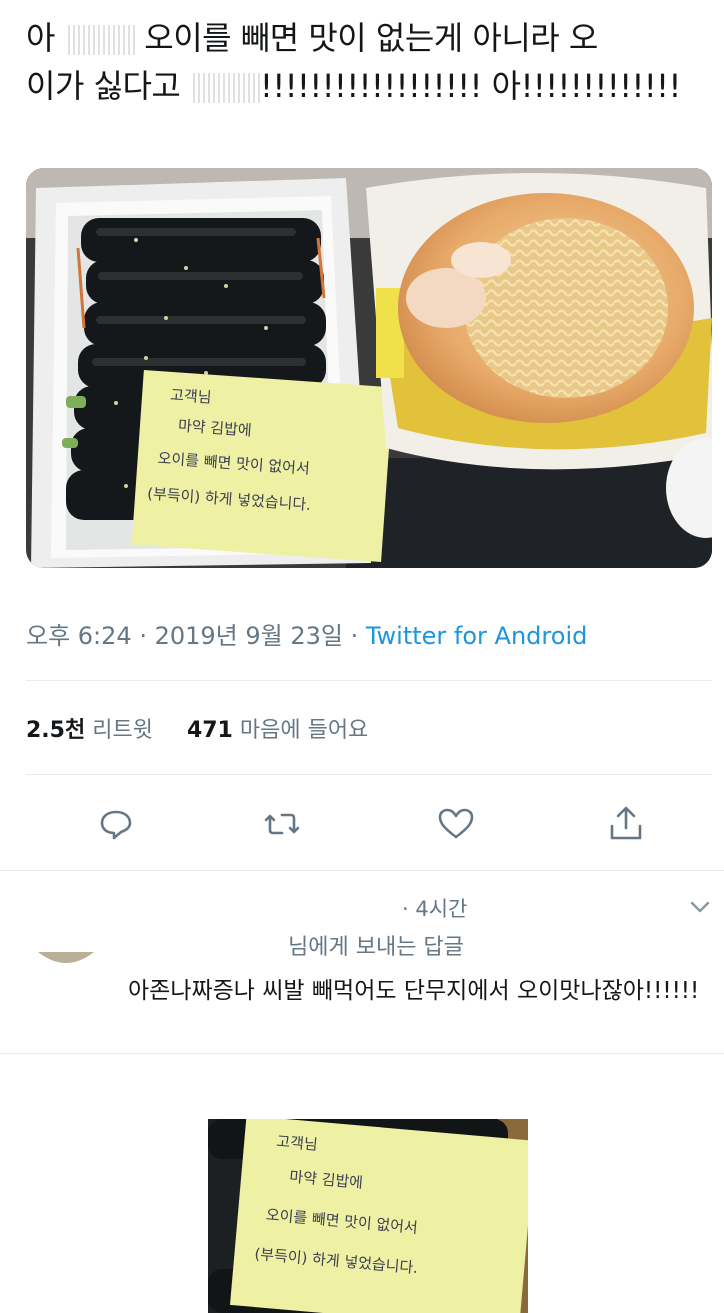 This screenshot has width=724, height=1313. I want to click on tweet-line-1: 아 오이를 빼면 맛이 없는게 아니라 오, so click(371, 38).